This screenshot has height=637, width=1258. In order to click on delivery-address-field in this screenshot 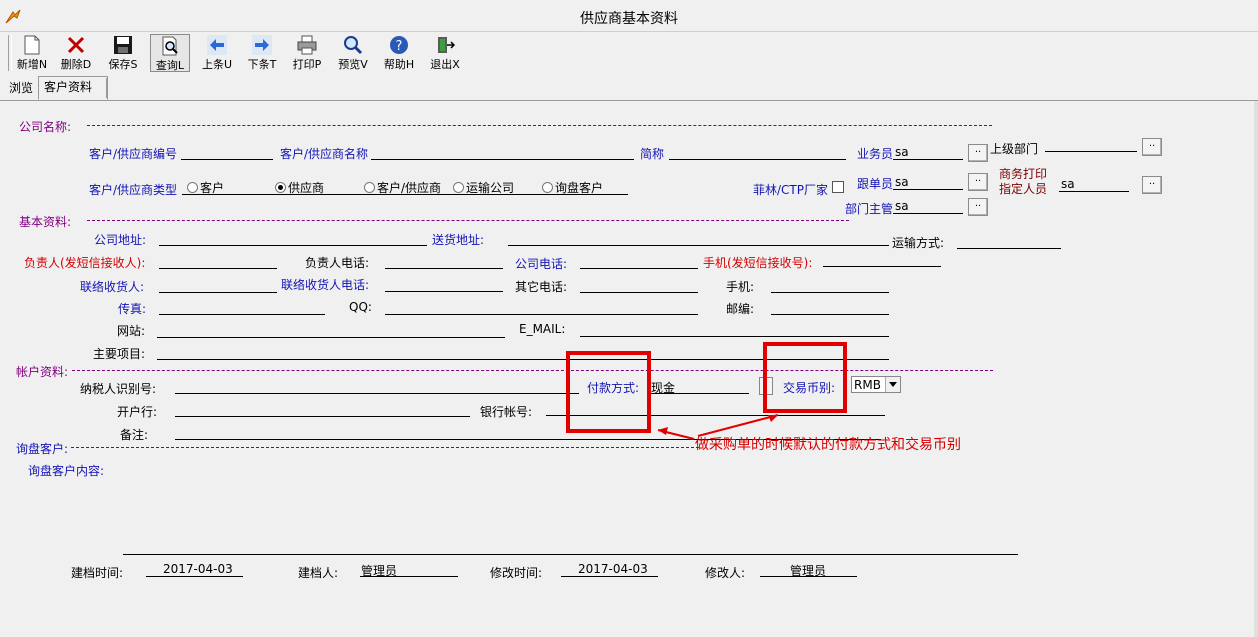, I will do `click(698, 245)`.